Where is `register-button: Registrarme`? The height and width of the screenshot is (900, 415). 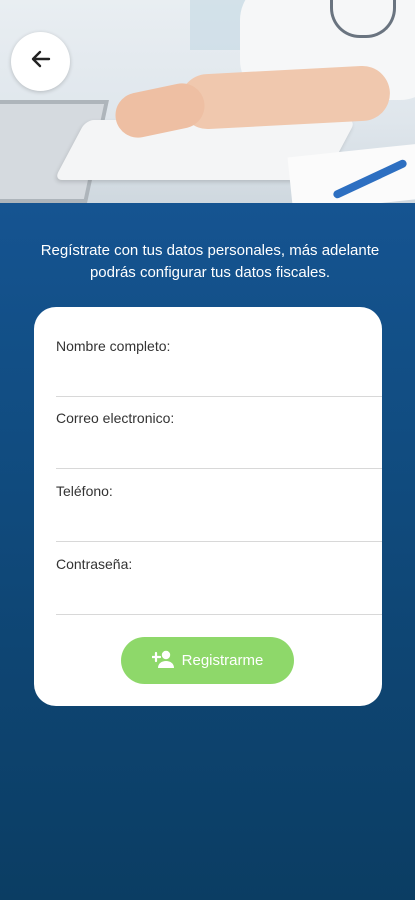
register-button: Registrarme is located at coordinates (207, 660).